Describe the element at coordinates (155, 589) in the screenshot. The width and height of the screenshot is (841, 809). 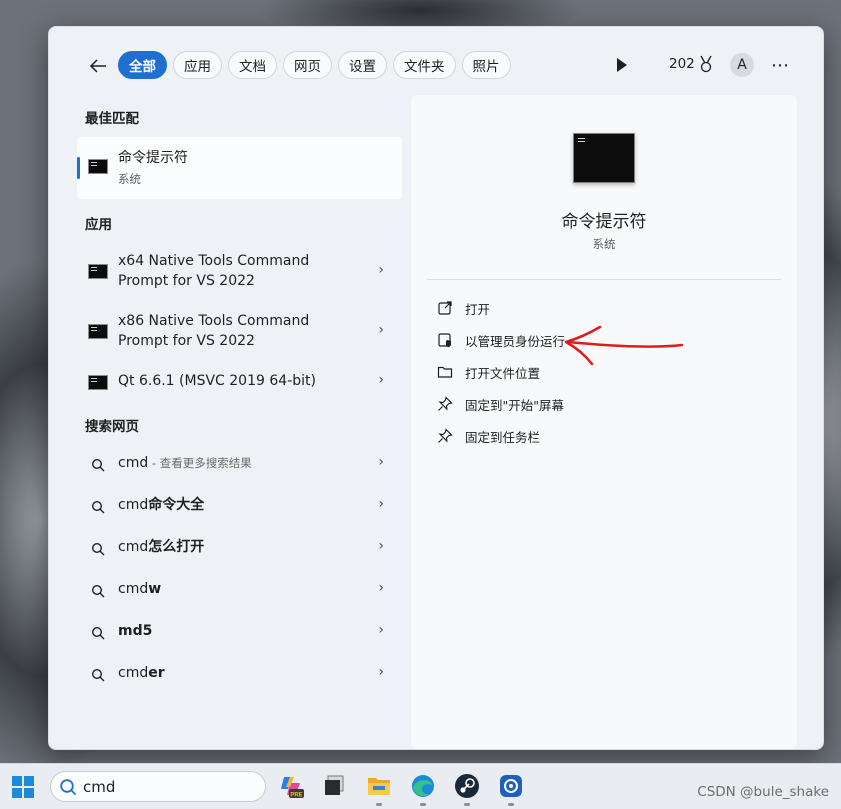
I see `web-item-suggestion: w` at that location.